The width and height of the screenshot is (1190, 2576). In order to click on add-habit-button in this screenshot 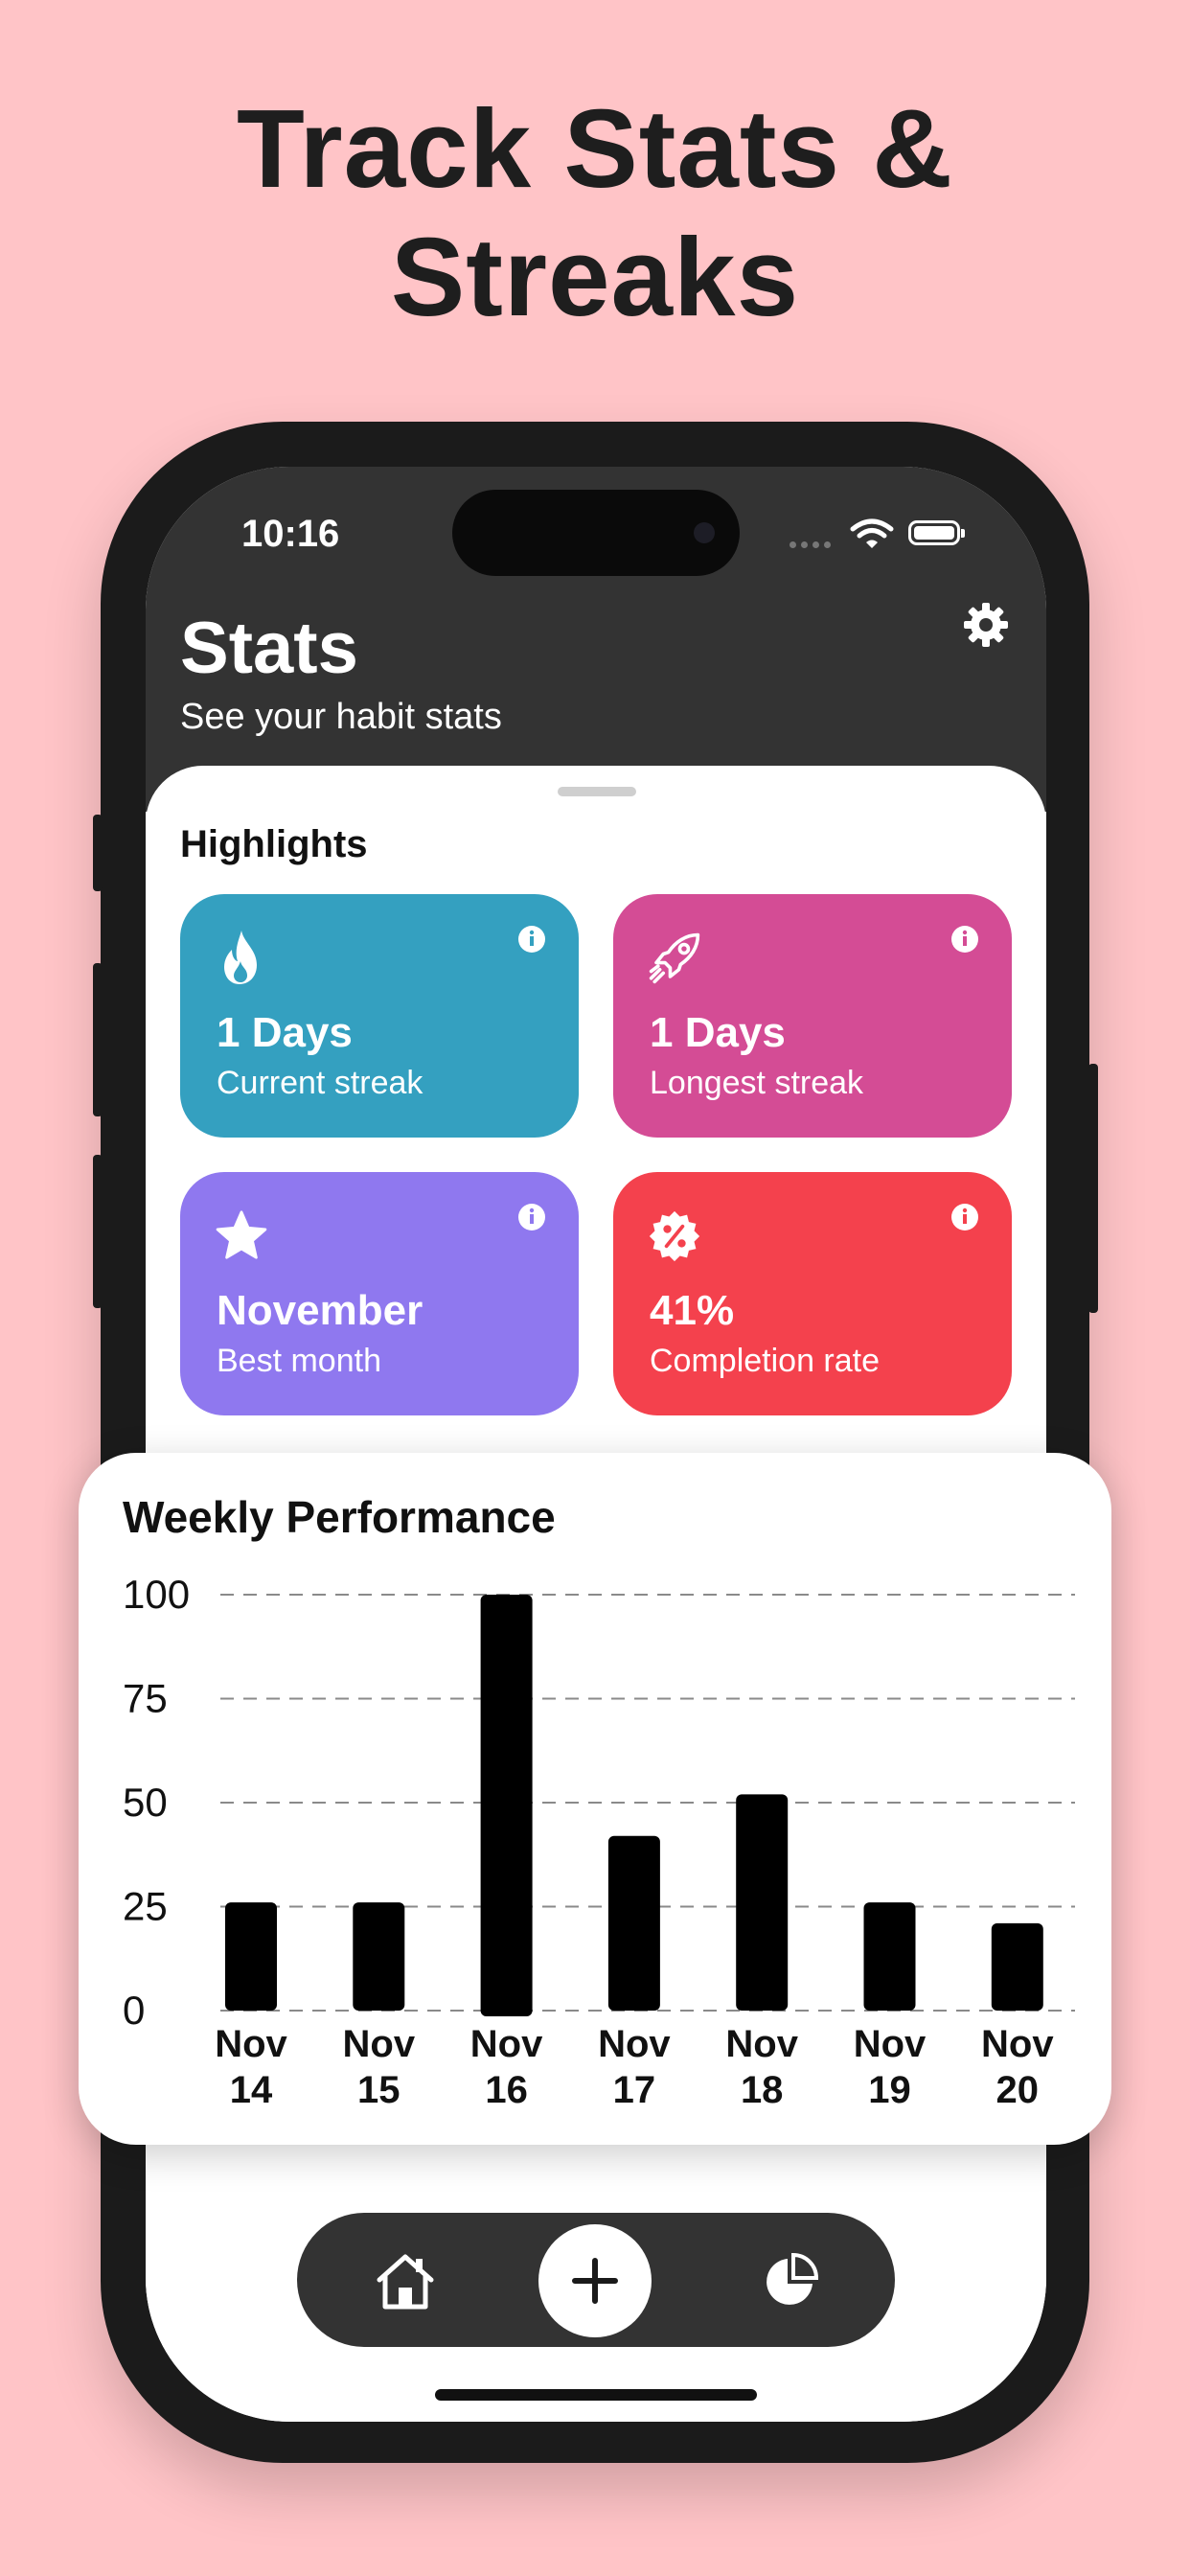, I will do `click(595, 2280)`.